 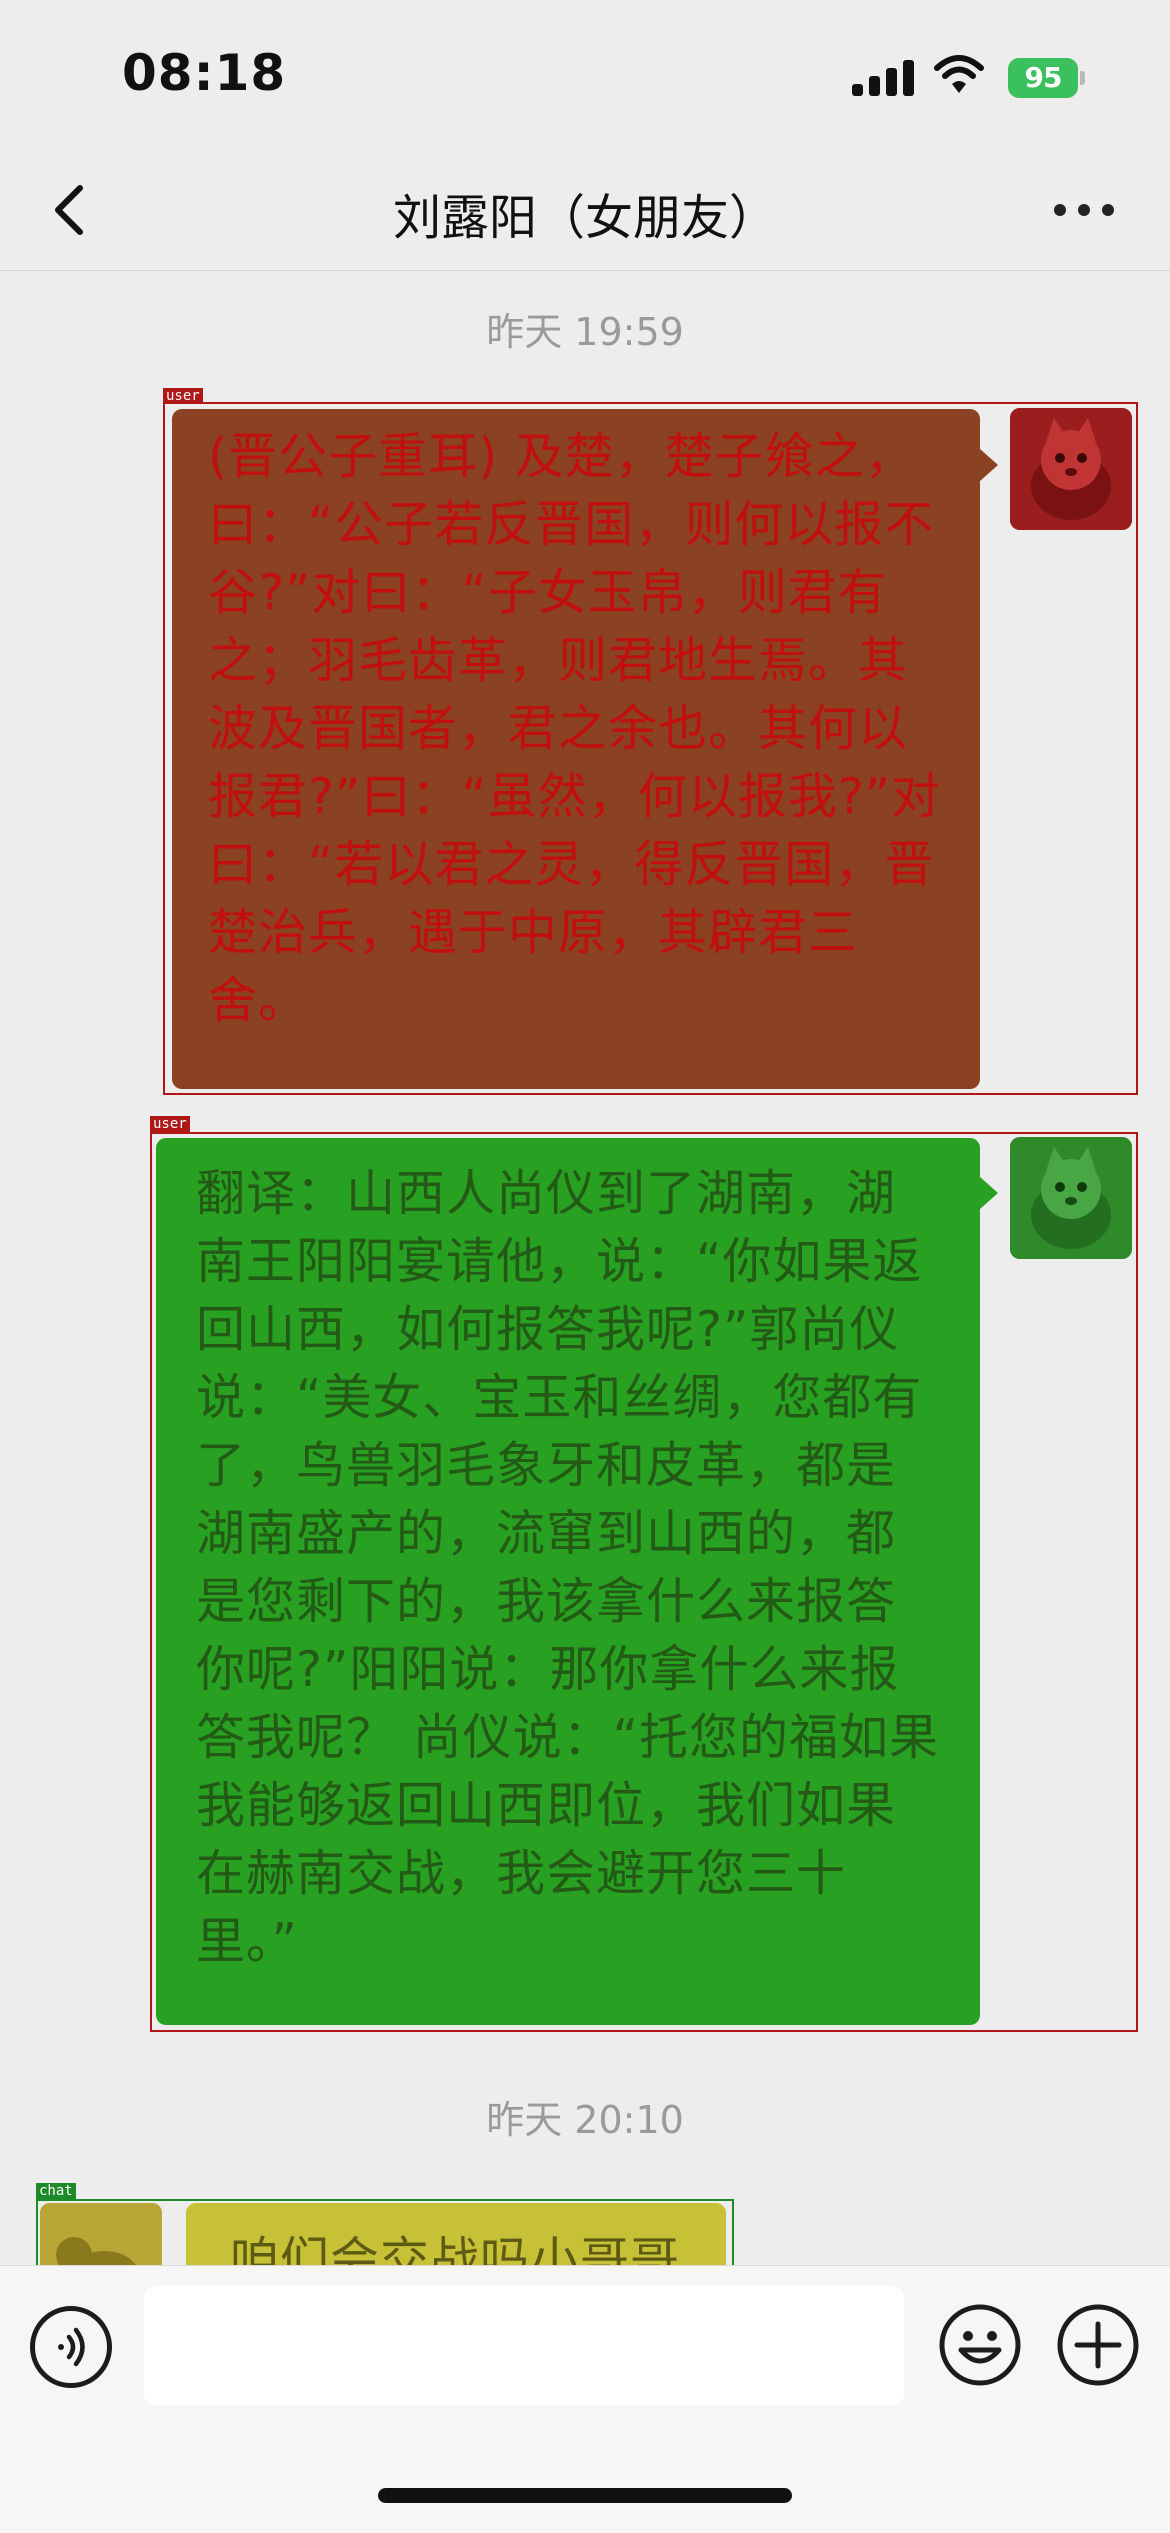 What do you see at coordinates (1084, 210) in the screenshot?
I see `more-options-icon` at bounding box center [1084, 210].